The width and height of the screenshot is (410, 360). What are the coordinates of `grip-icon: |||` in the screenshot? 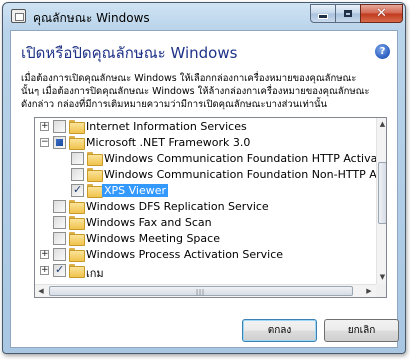 It's located at (201, 292).